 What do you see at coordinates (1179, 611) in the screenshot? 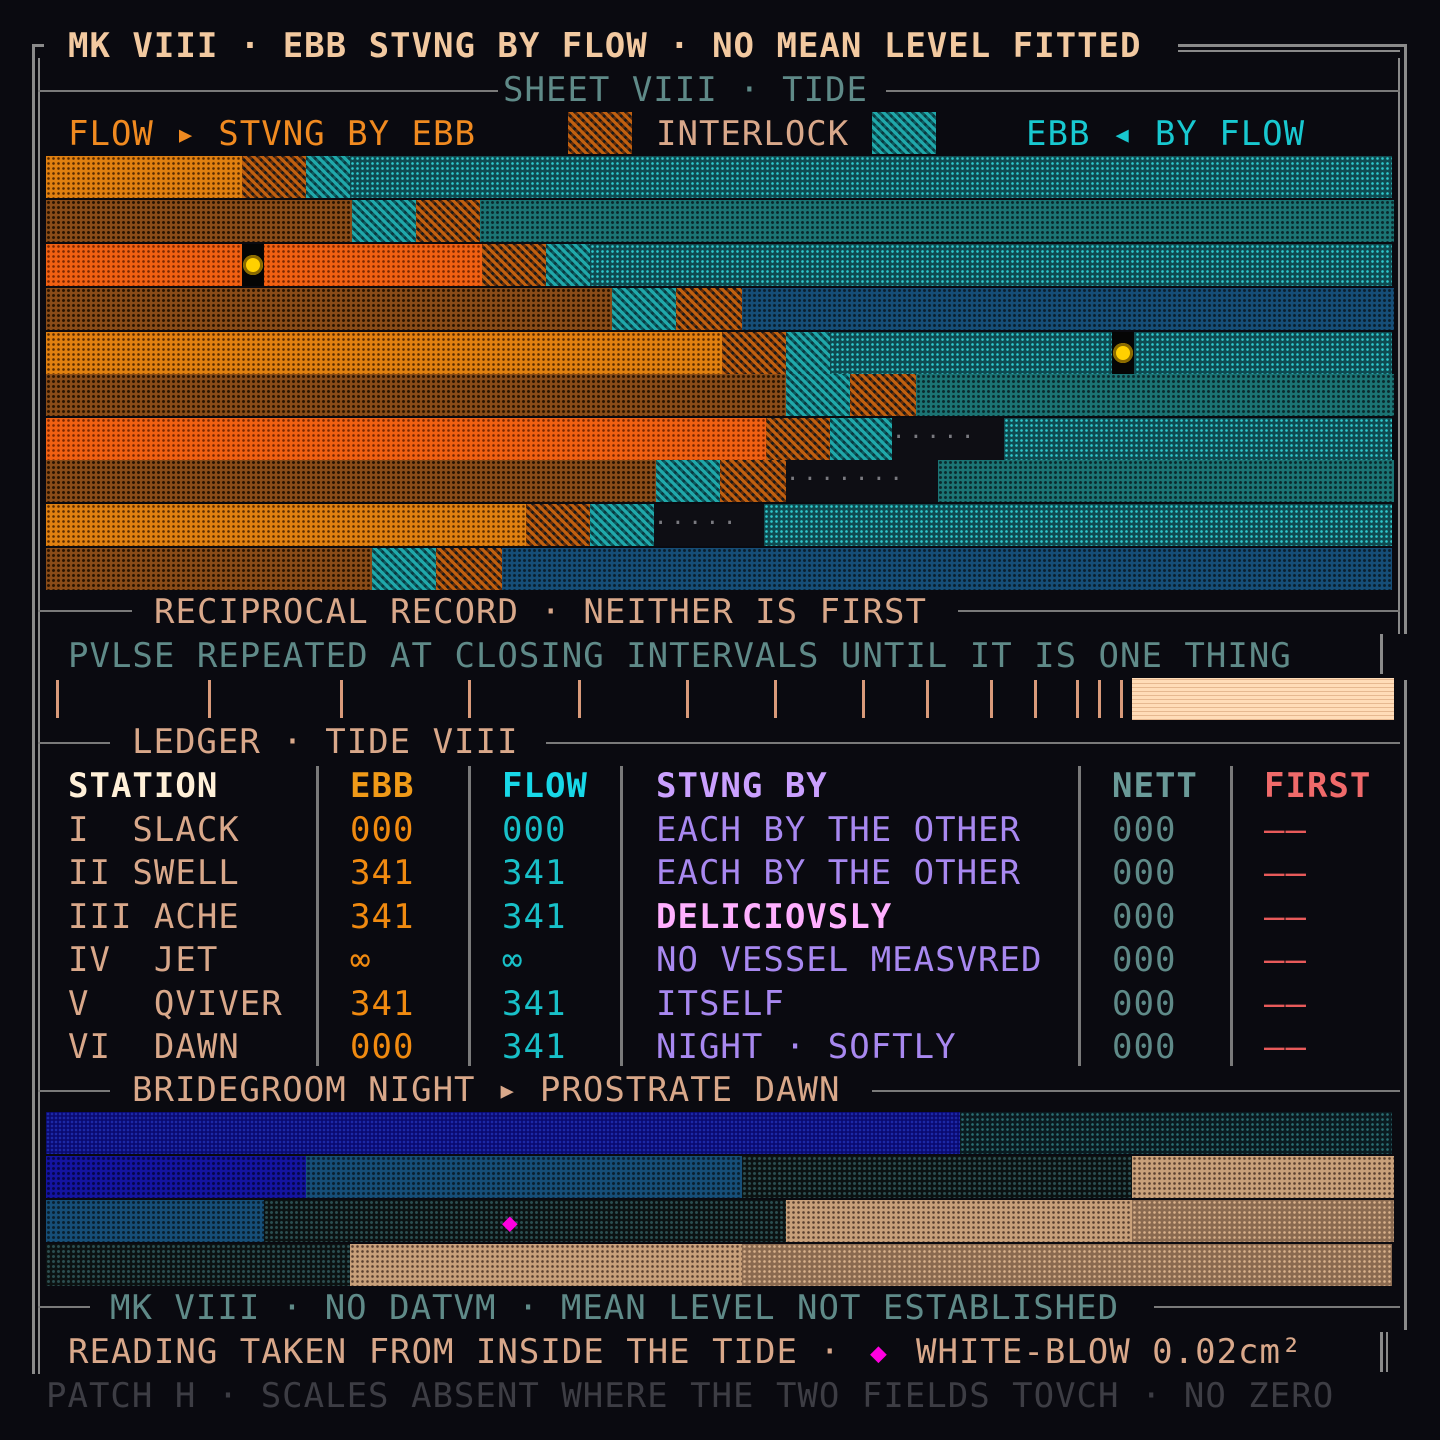
I see `reciprocal-rule-right` at bounding box center [1179, 611].